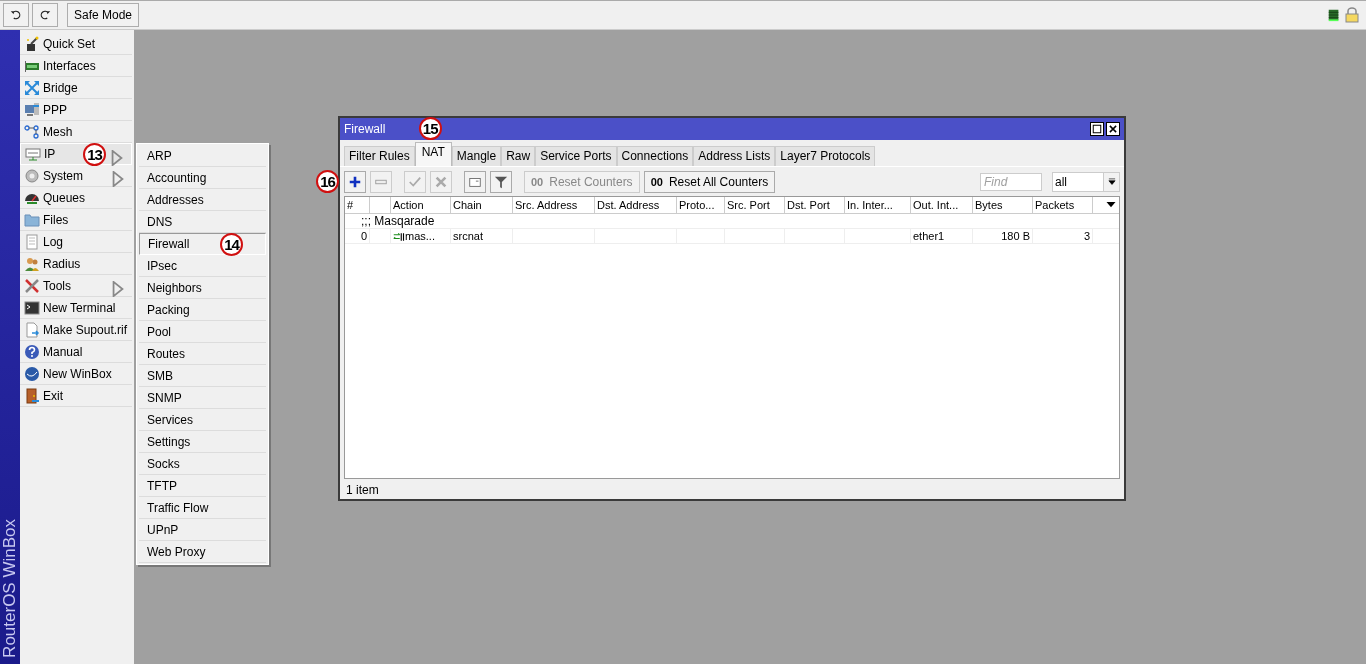  I want to click on tab: Mangle, so click(476, 156).